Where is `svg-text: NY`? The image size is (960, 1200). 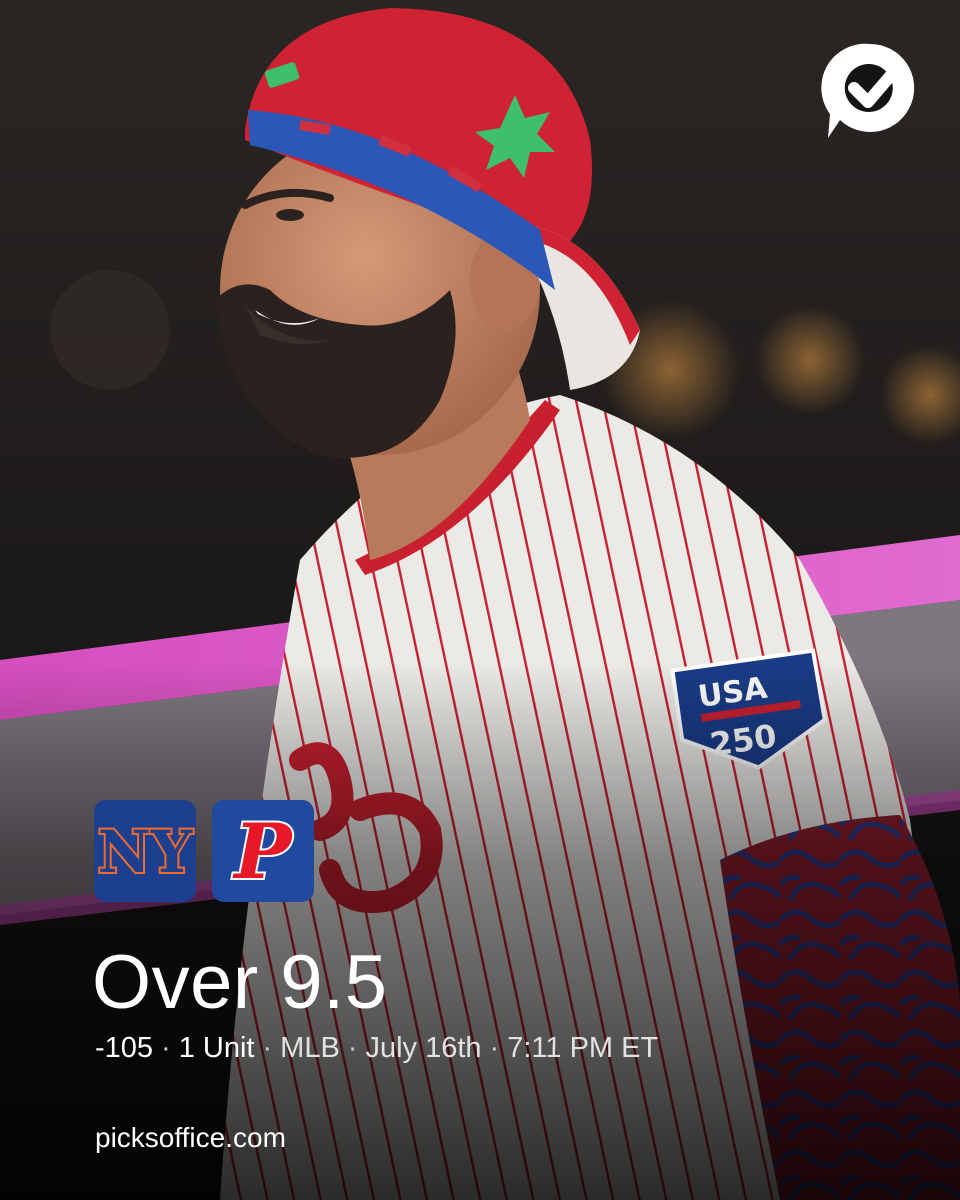 svg-text: NY is located at coordinates (145, 852).